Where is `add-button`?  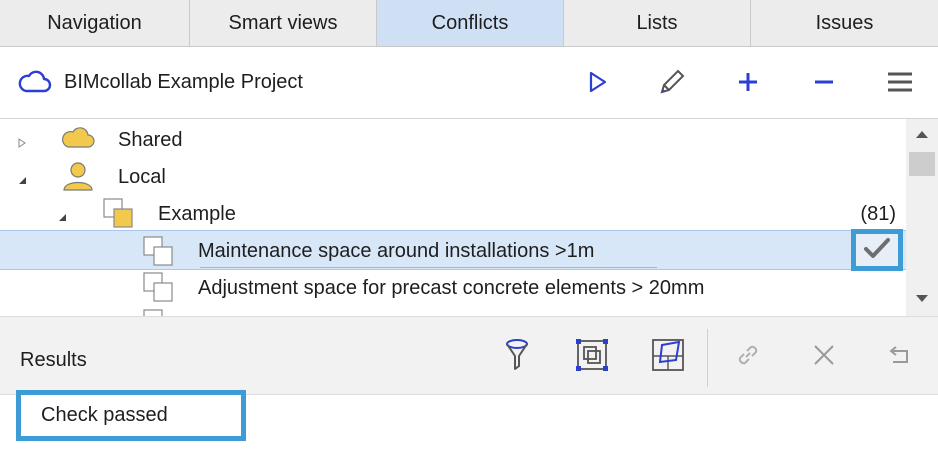 add-button is located at coordinates (748, 84).